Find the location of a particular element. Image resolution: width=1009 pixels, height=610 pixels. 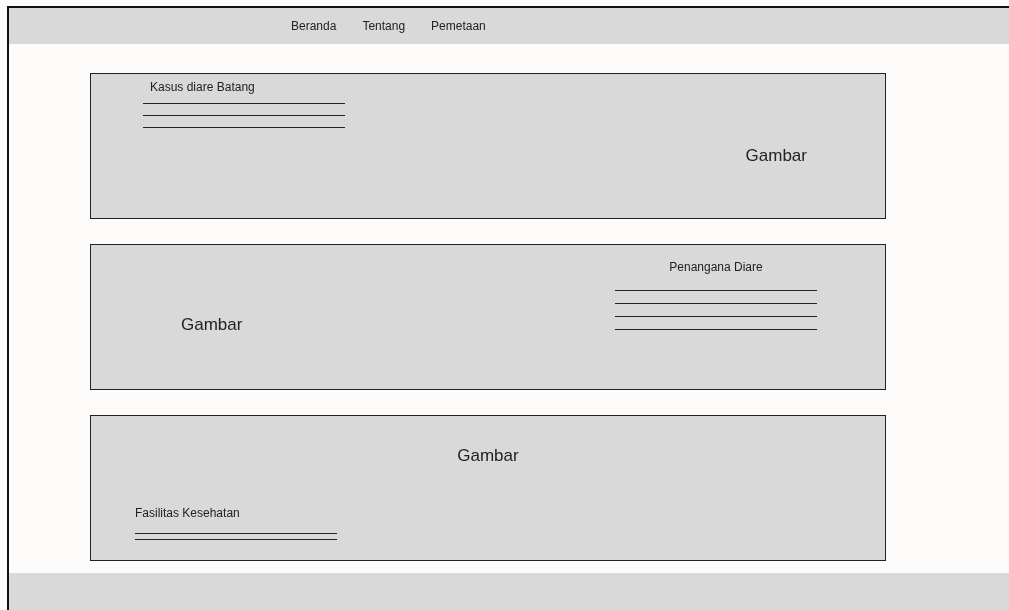

section-title: Penangana Diare is located at coordinates (716, 267).